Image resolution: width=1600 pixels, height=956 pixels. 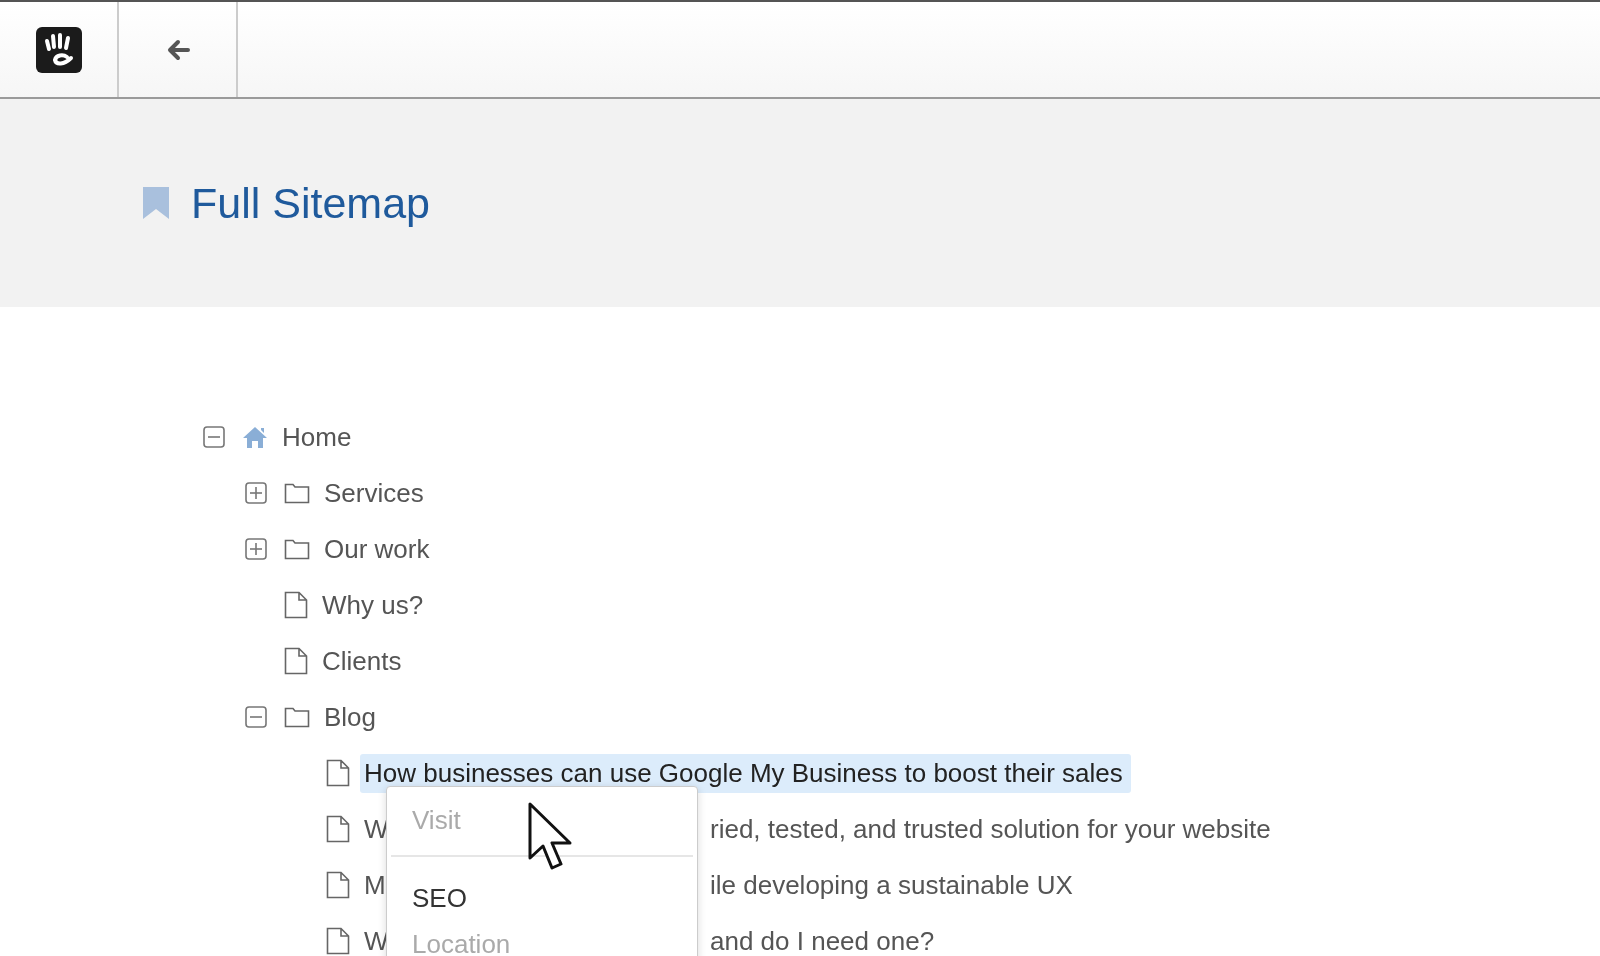 What do you see at coordinates (379, 549) in the screenshot?
I see `tree-item: Our work` at bounding box center [379, 549].